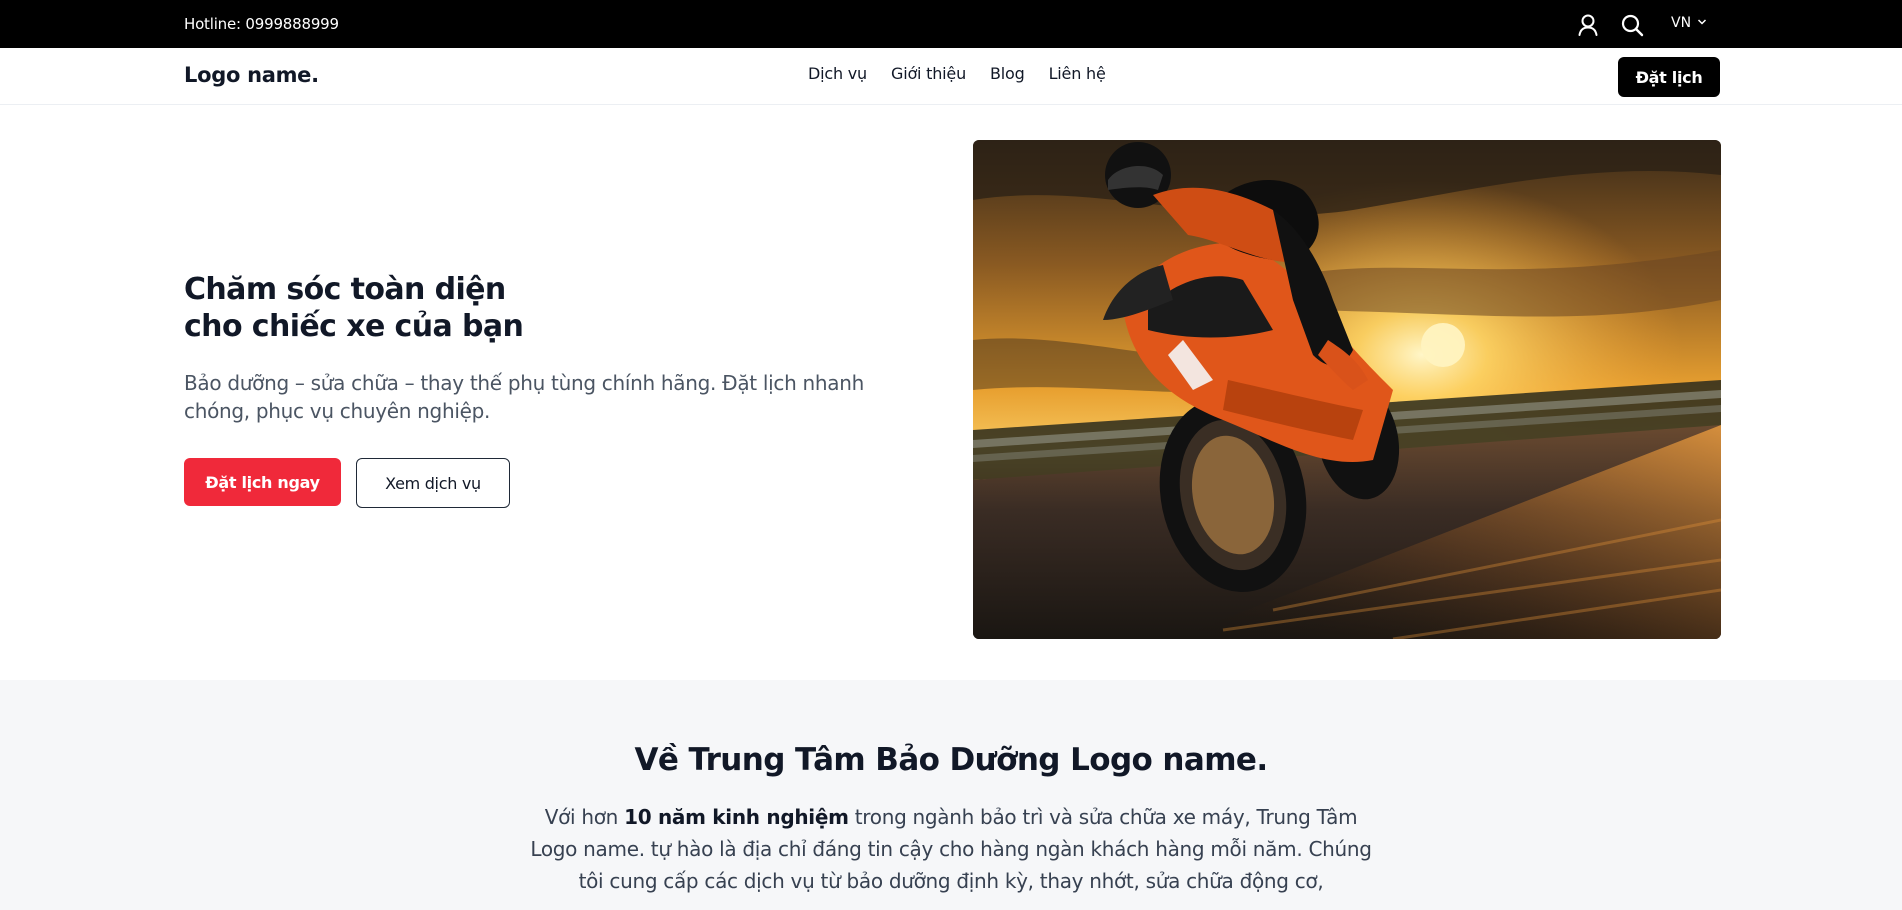 This screenshot has height=910, width=1902. I want to click on nav-item-contact: Liên hệ, so click(1077, 73).